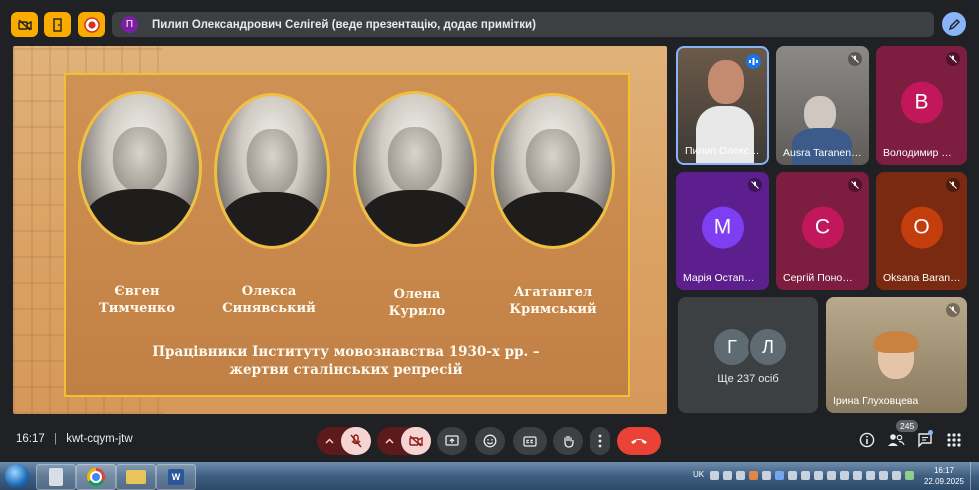  What do you see at coordinates (896, 440) in the screenshot?
I see `people-button` at bounding box center [896, 440].